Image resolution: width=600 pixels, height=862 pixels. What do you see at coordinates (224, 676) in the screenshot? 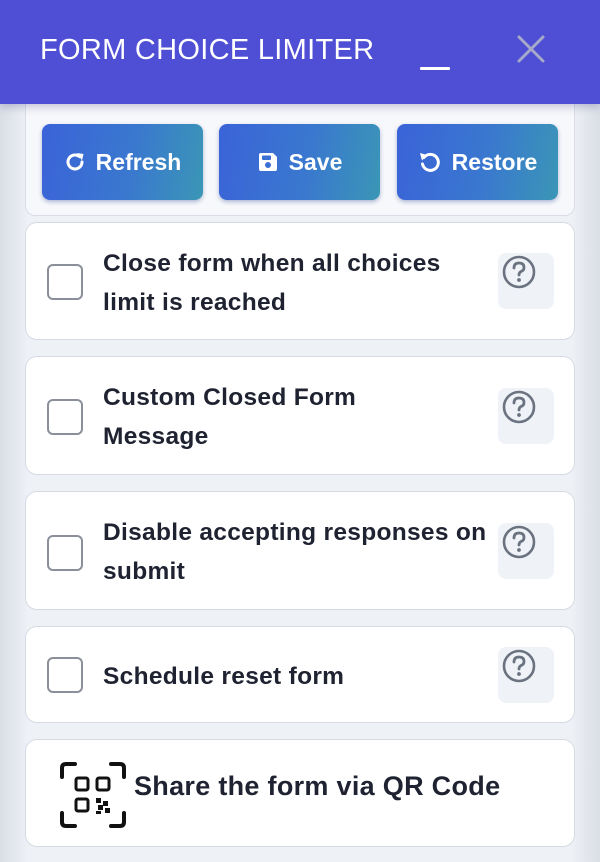
I see `schedule-reset-label: Schedule reset form` at bounding box center [224, 676].